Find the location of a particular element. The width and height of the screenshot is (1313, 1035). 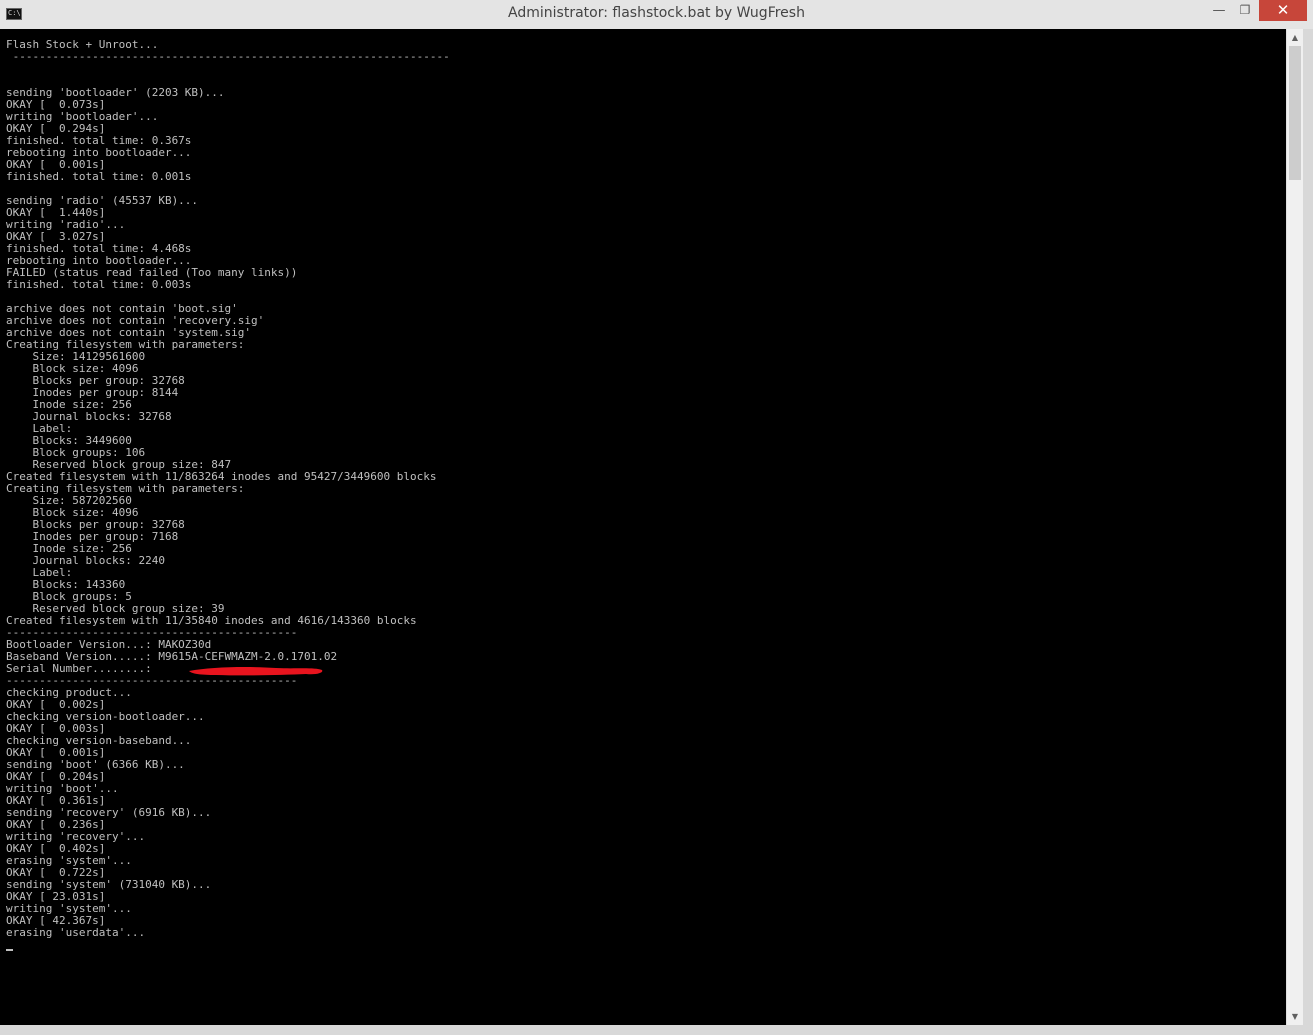

console-line: finished. total time: 0.003s is located at coordinates (99, 284).